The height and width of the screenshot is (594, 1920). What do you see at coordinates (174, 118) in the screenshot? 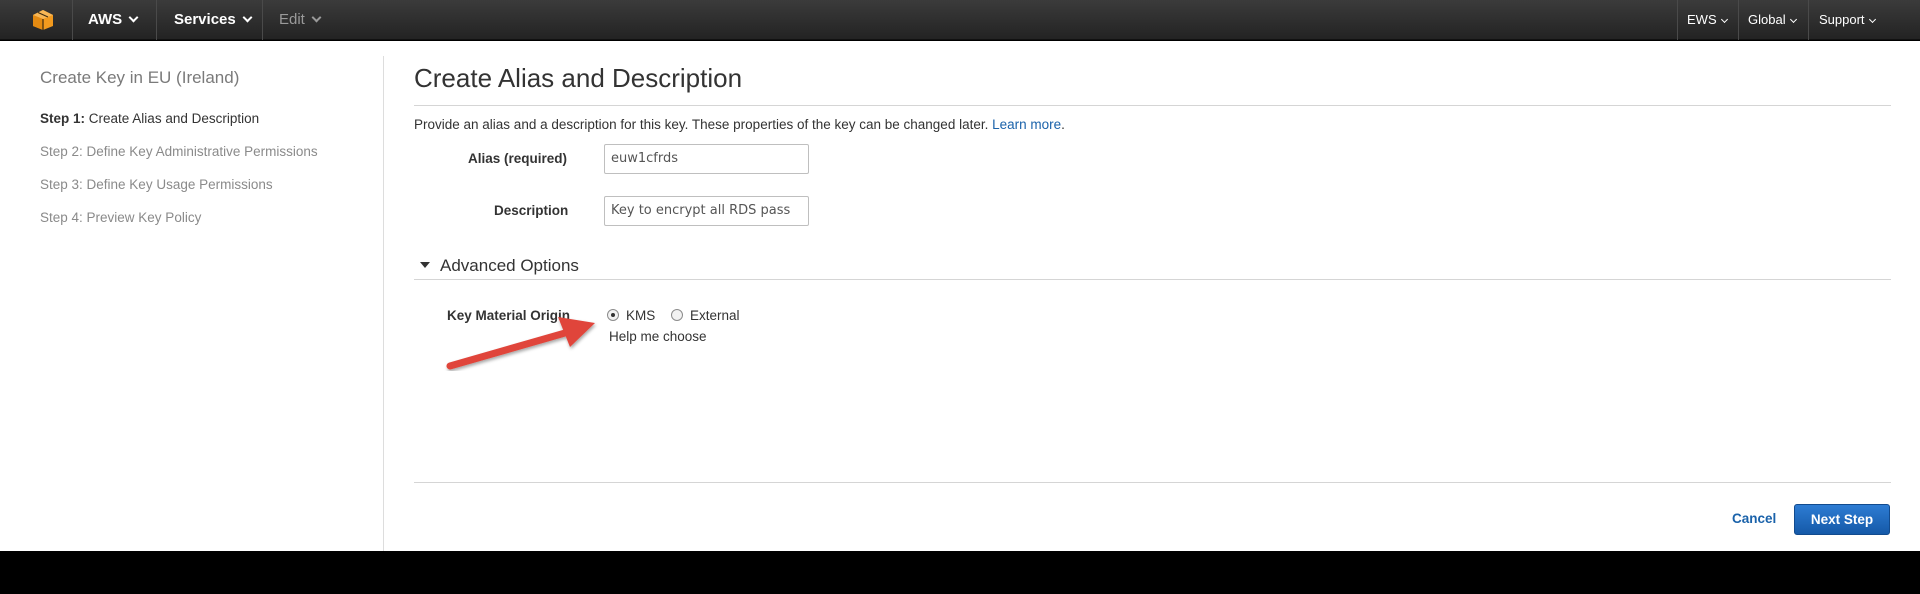
I see `wizard-step-1-label: Create Alias and Description` at bounding box center [174, 118].